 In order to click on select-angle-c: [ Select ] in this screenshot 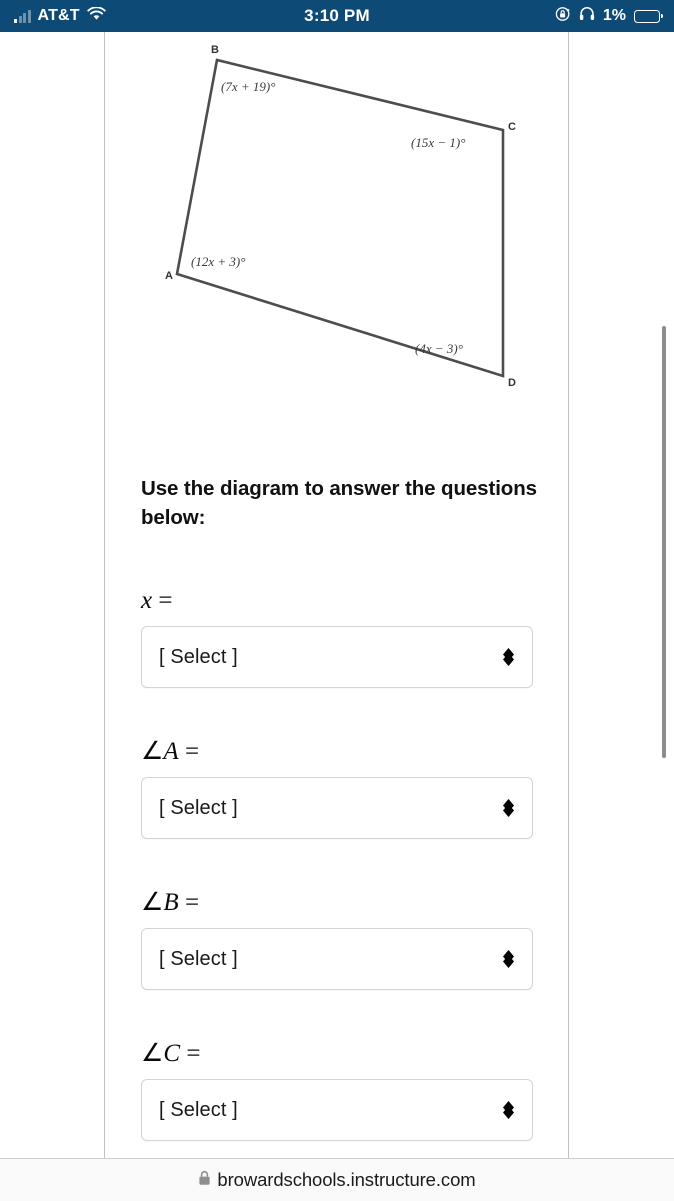, I will do `click(337, 1110)`.